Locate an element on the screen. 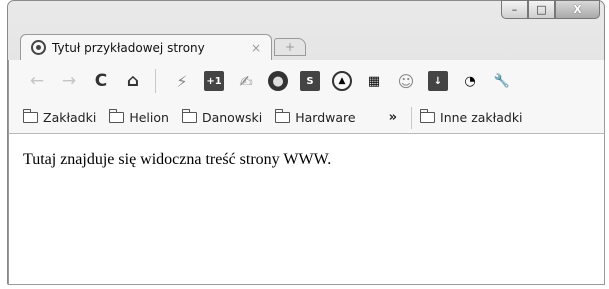 The width and height of the screenshot is (609, 289). bookmark-folder-hardware: Hardware is located at coordinates (315, 117).